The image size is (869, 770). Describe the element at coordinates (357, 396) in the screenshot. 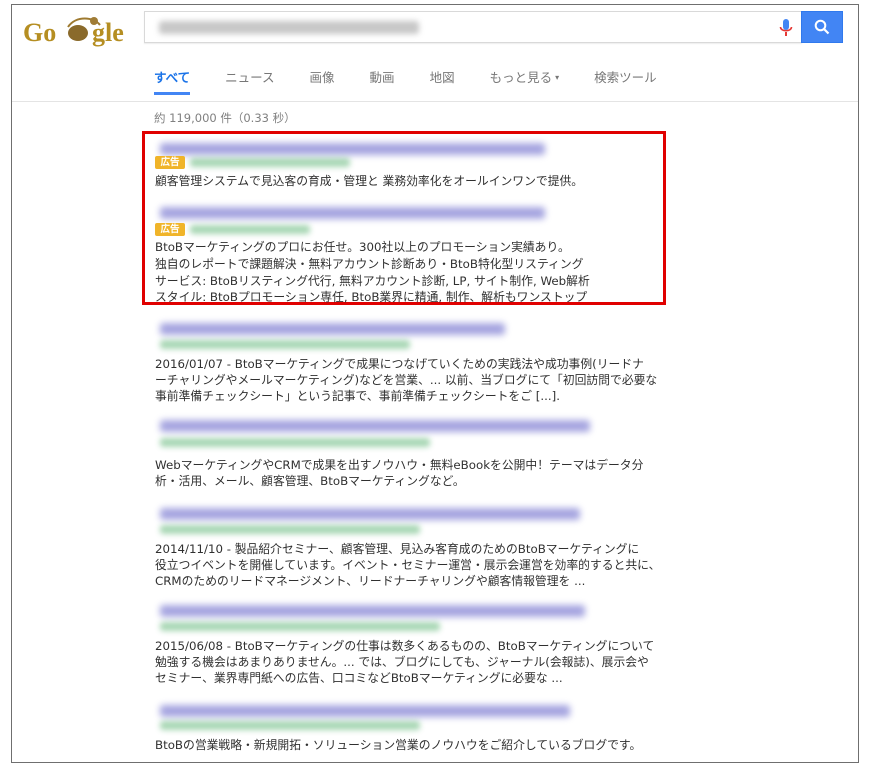

I see `result-snippet: 事前準備チェックシート」という記事で、事前準備チェックシートをご [...].` at that location.